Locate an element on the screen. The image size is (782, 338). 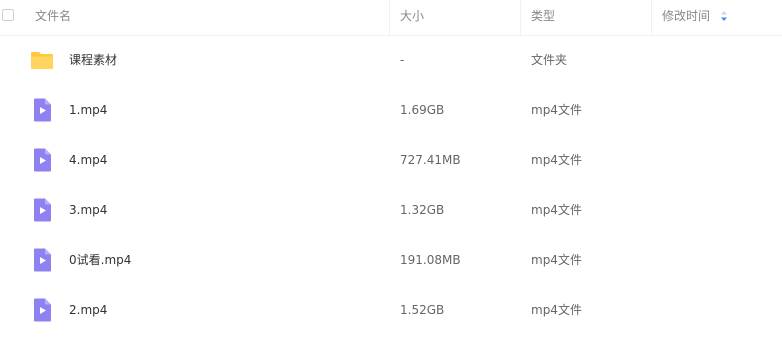
folder-icon is located at coordinates (42, 60).